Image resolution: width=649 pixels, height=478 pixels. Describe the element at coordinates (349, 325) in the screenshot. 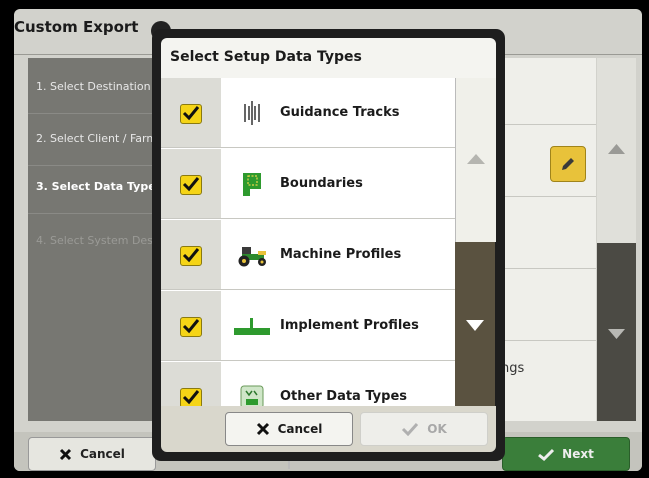

I see `item-label: Implement Profiles` at that location.